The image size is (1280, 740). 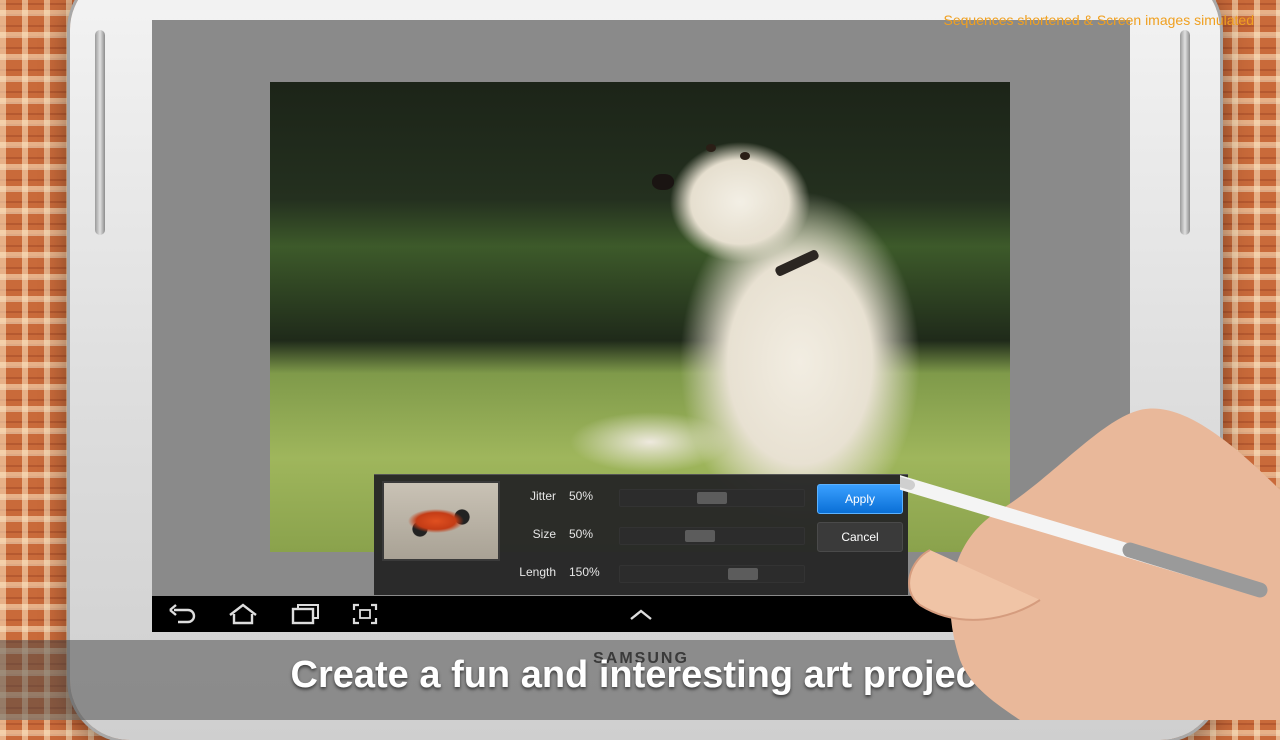 I want to click on apply-button: Apply, so click(x=860, y=499).